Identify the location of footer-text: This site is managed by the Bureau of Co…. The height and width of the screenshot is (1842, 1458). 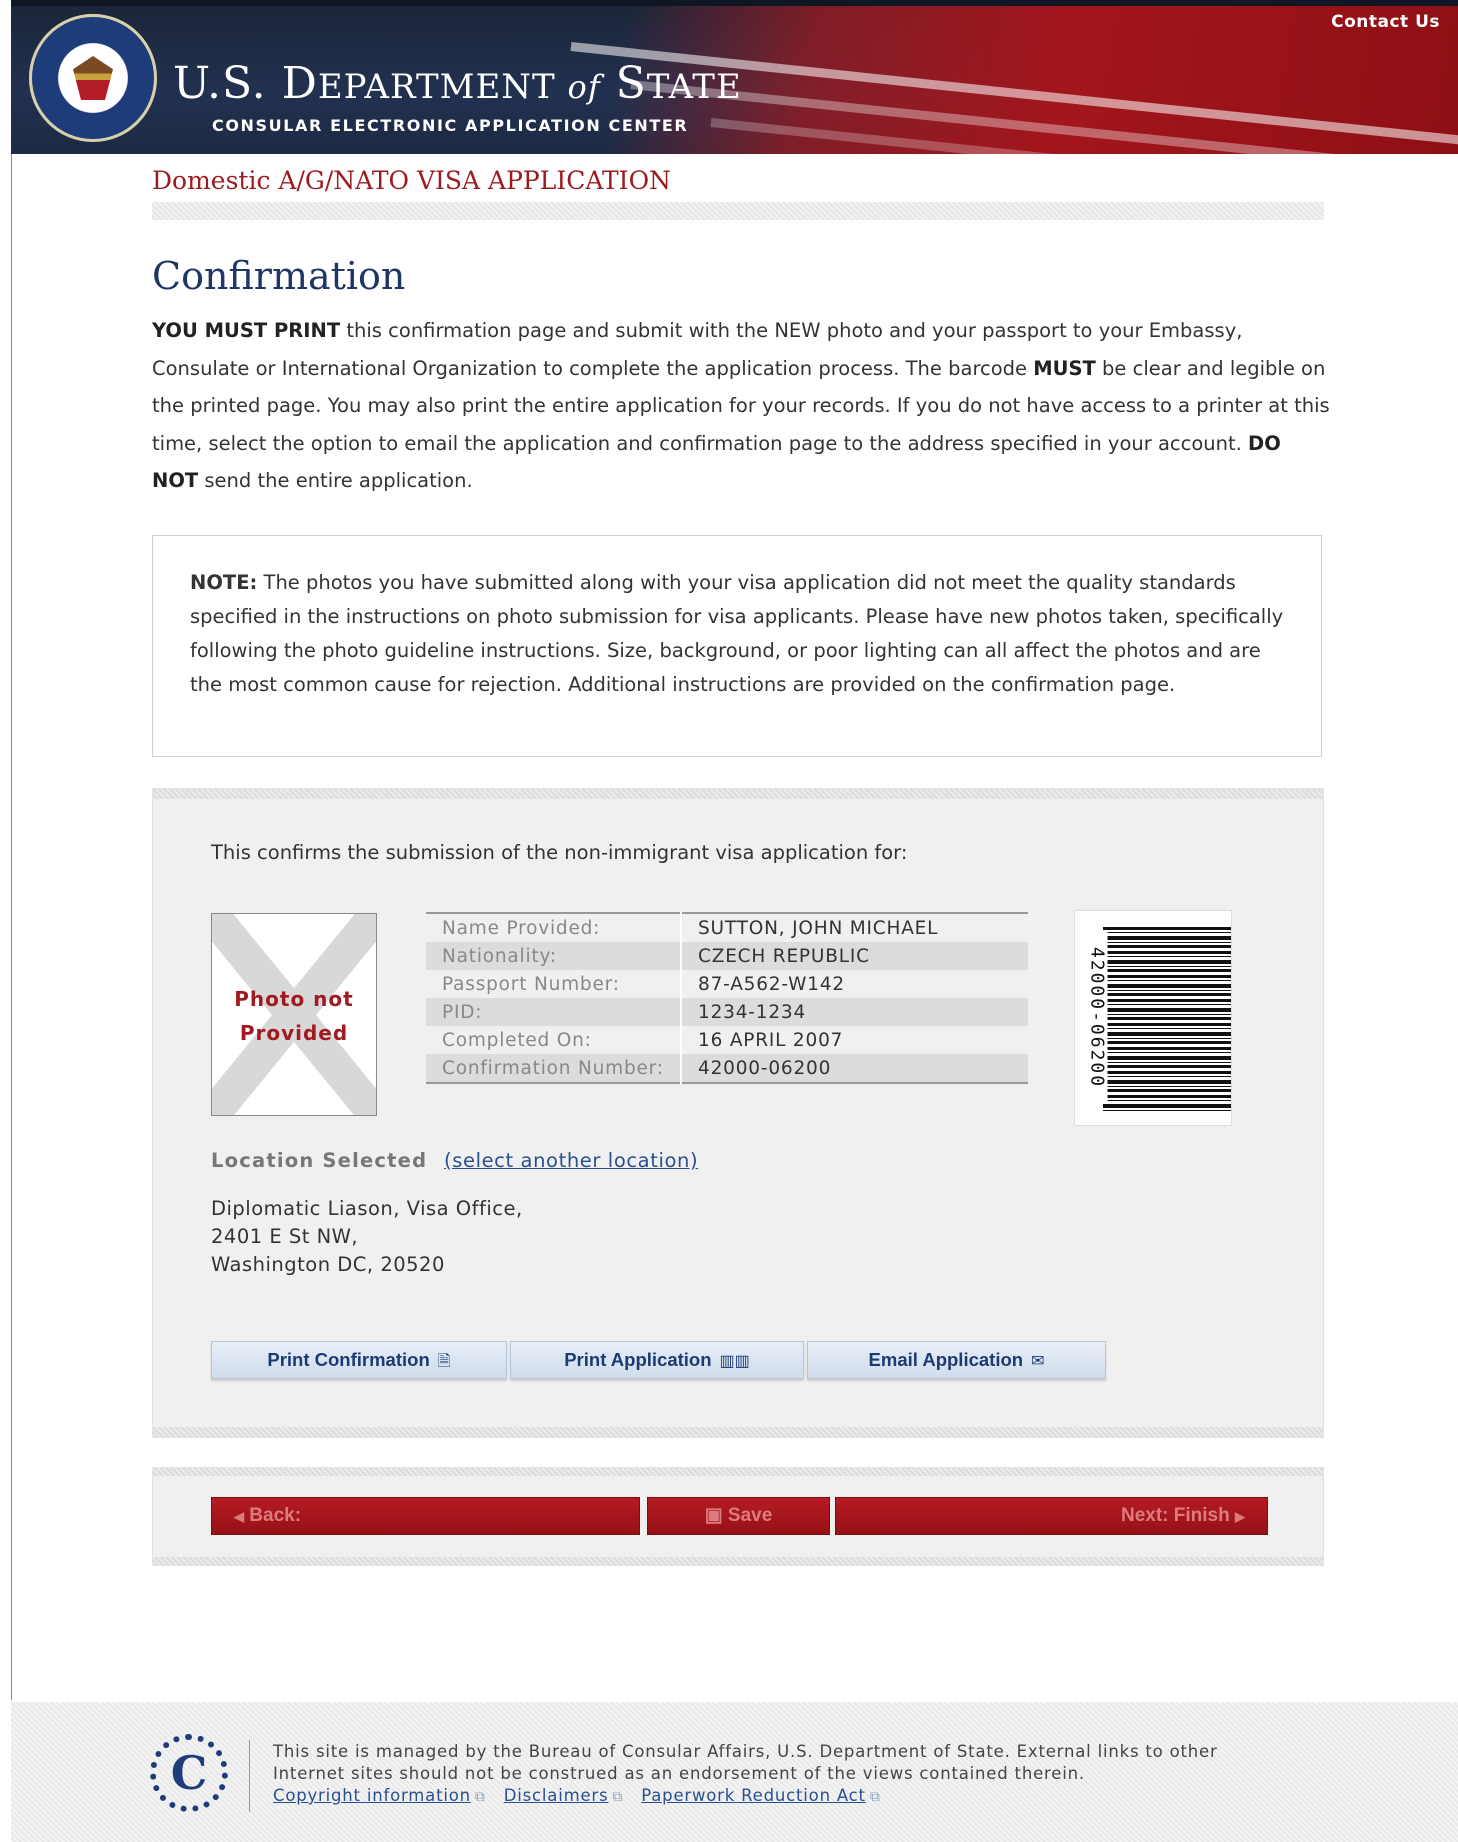
(773, 1774).